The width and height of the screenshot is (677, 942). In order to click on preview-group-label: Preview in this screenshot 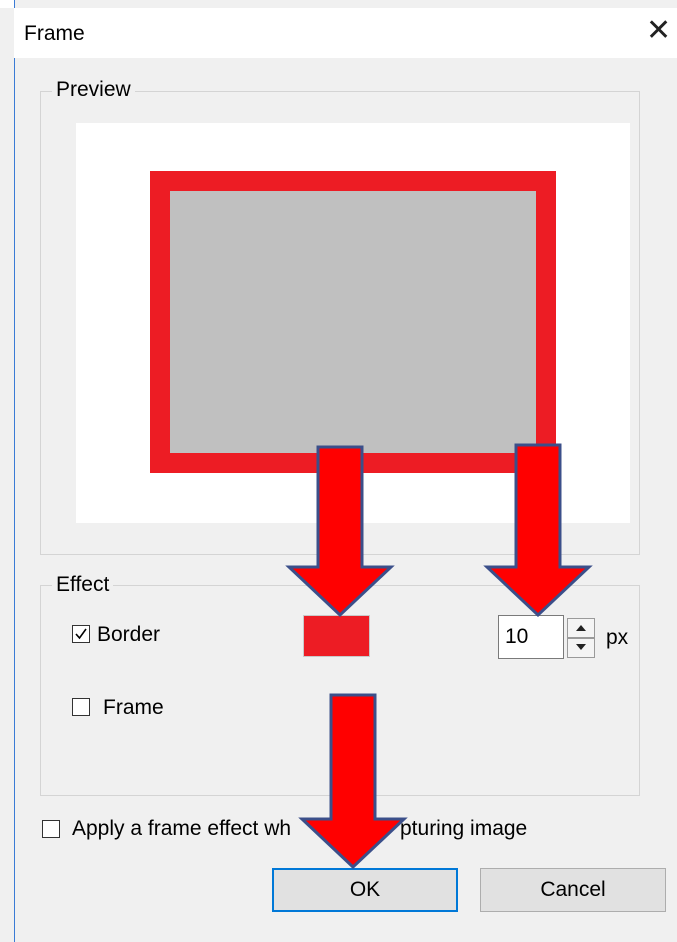, I will do `click(93, 90)`.